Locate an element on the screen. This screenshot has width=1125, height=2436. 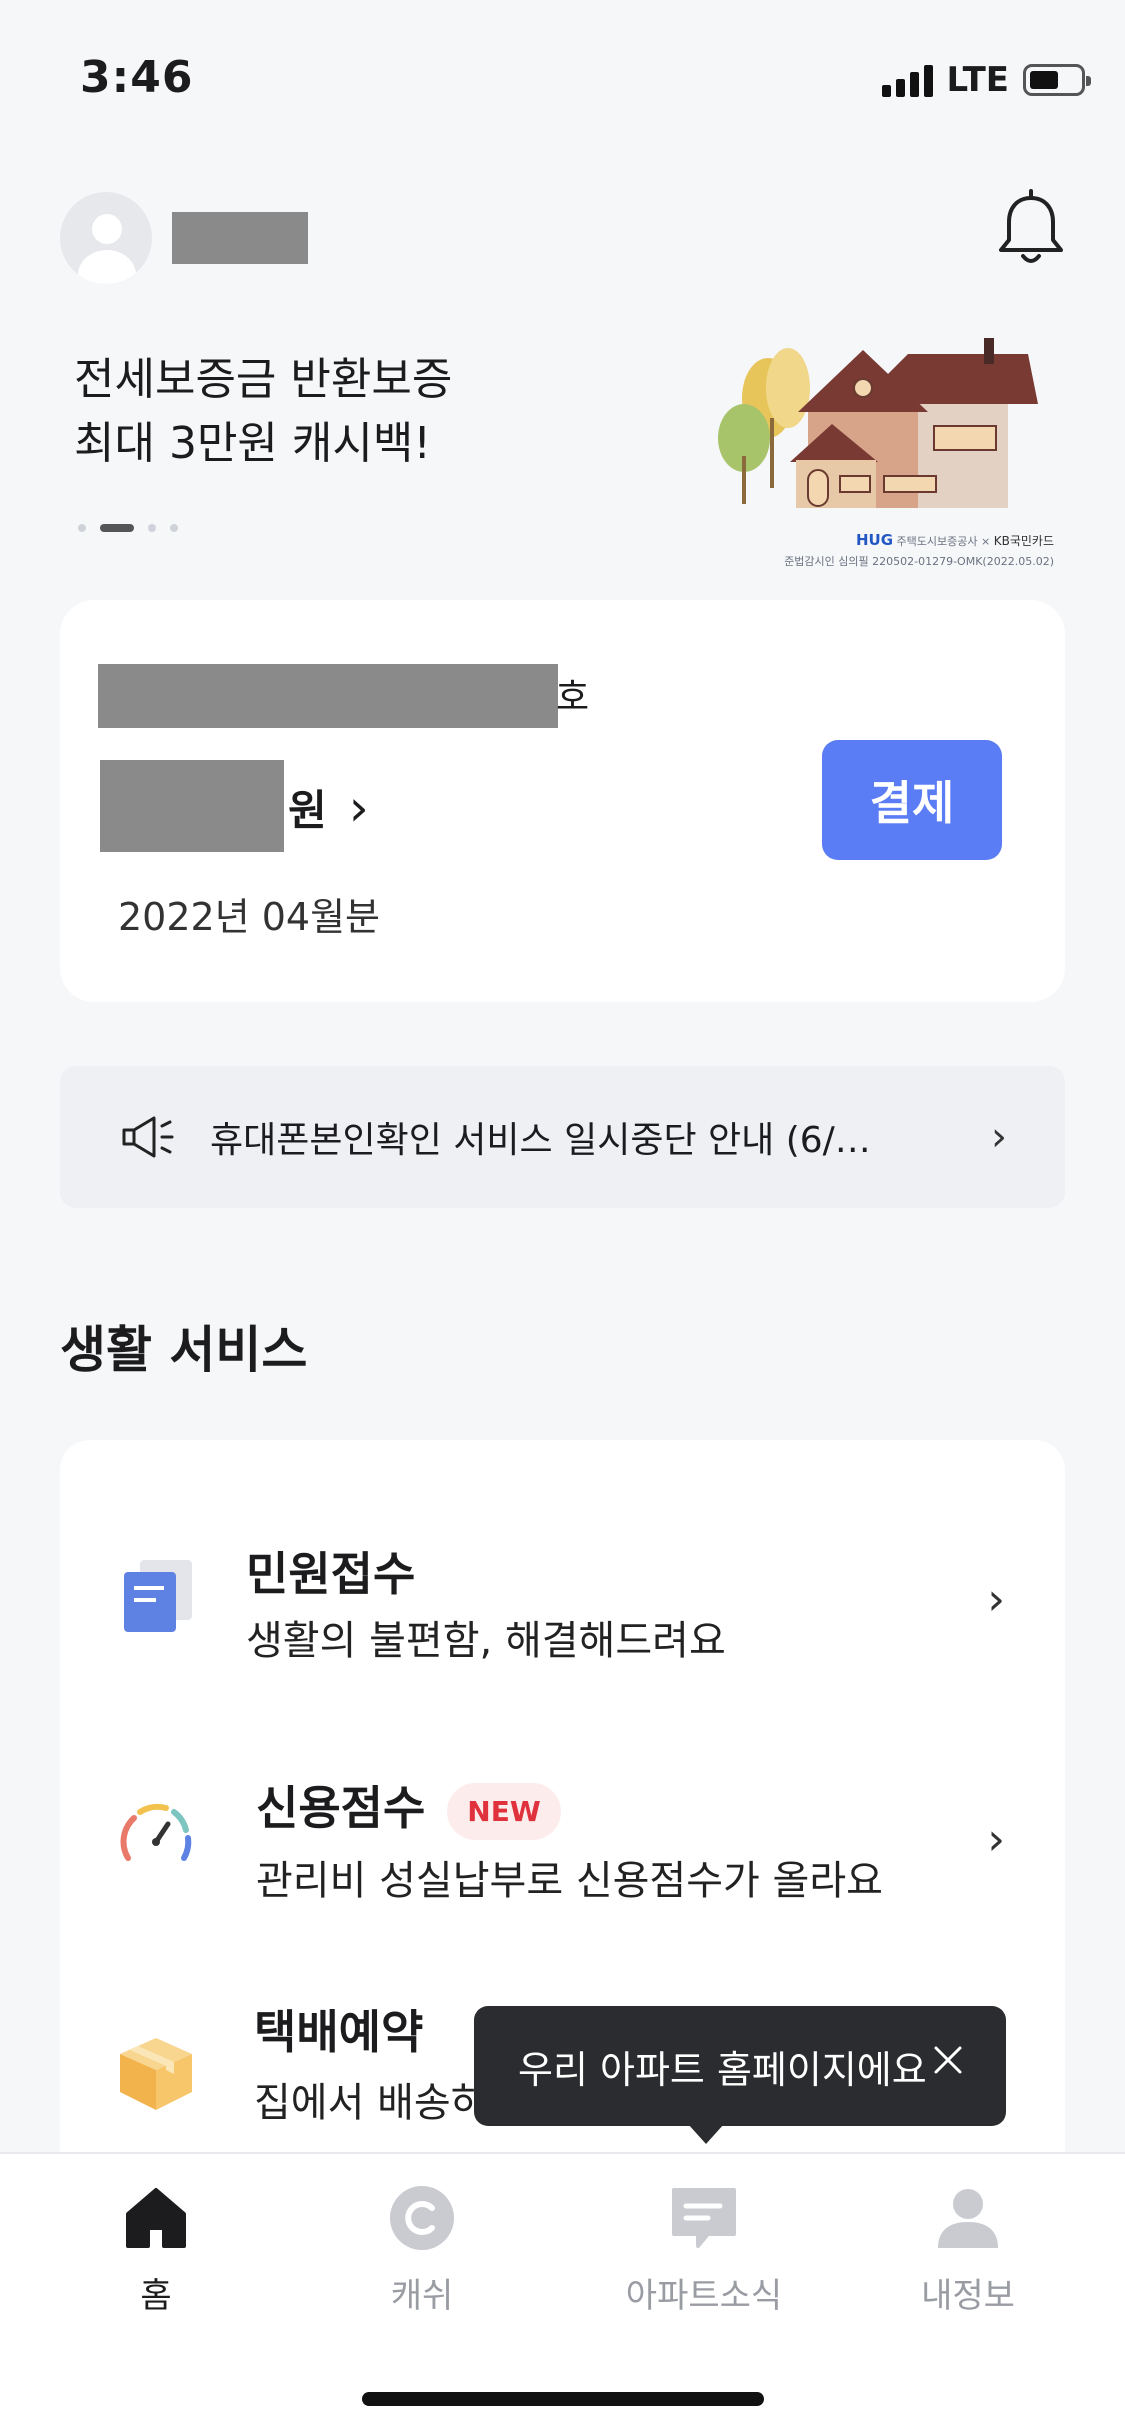
avatar is located at coordinates (106, 238).